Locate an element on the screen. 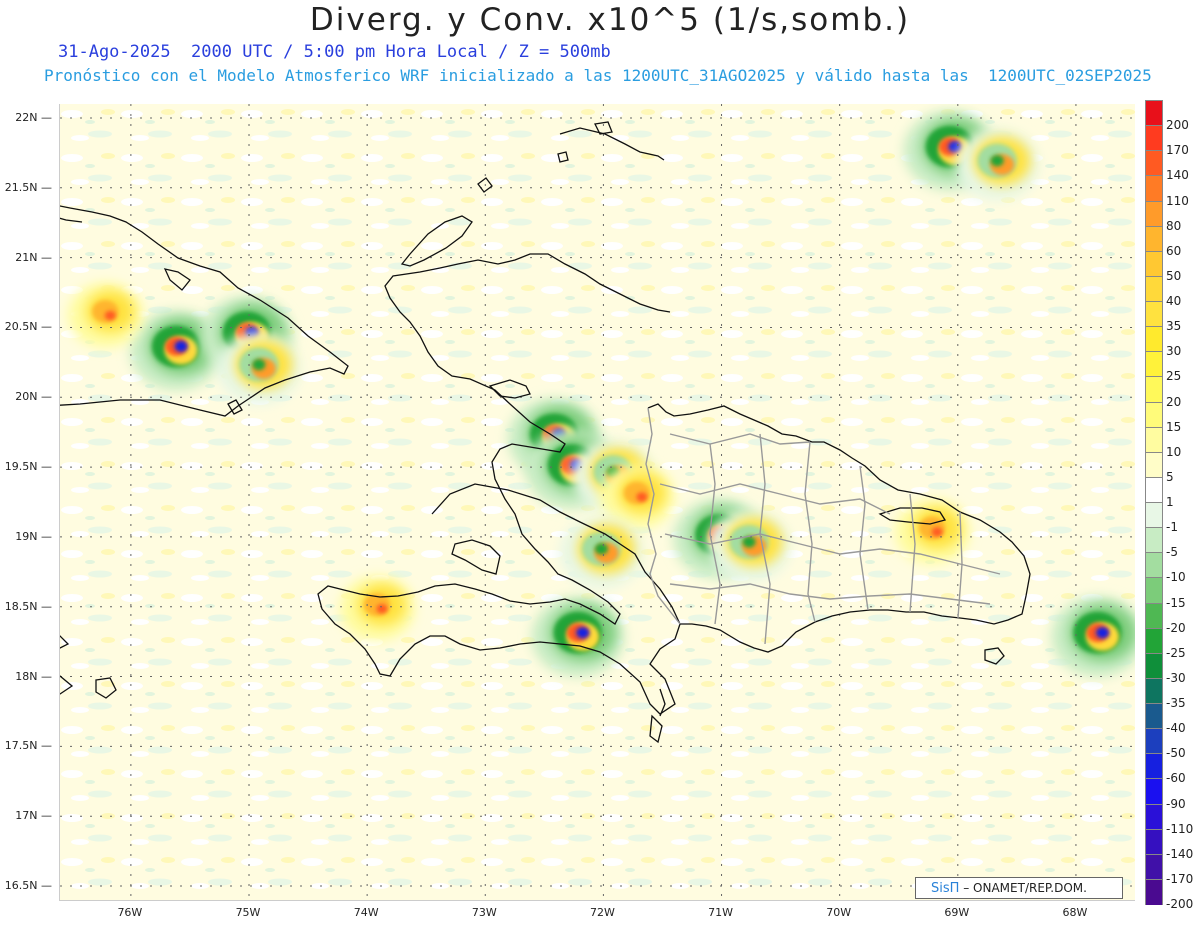 Image resolution: width=1200 pixels, height=927 pixels. color-scale-label: -50 is located at coordinates (1176, 753).